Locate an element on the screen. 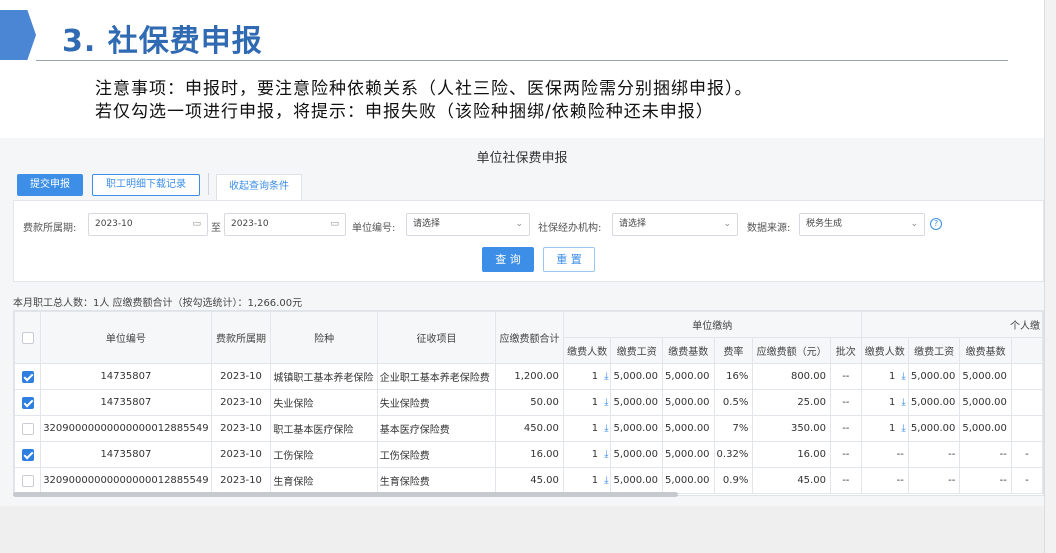 Image resolution: width=1056 pixels, height=553 pixels. cell-insurance-value: 工伤保险 is located at coordinates (293, 456).